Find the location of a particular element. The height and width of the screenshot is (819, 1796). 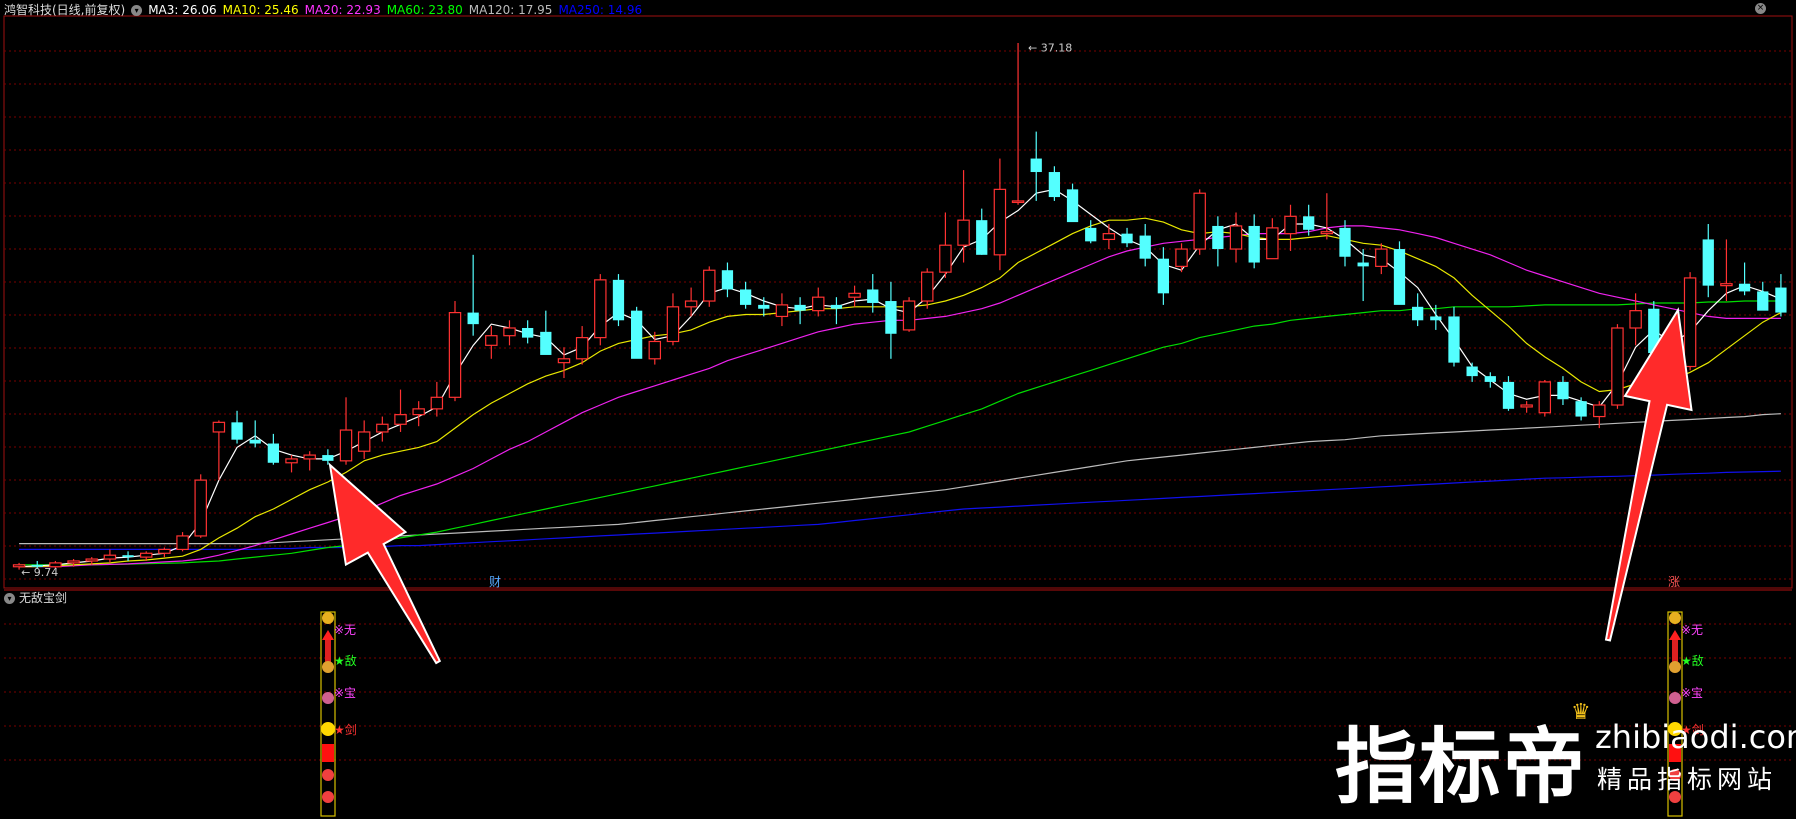

high-price-label: ← 37.18 is located at coordinates (1050, 47).